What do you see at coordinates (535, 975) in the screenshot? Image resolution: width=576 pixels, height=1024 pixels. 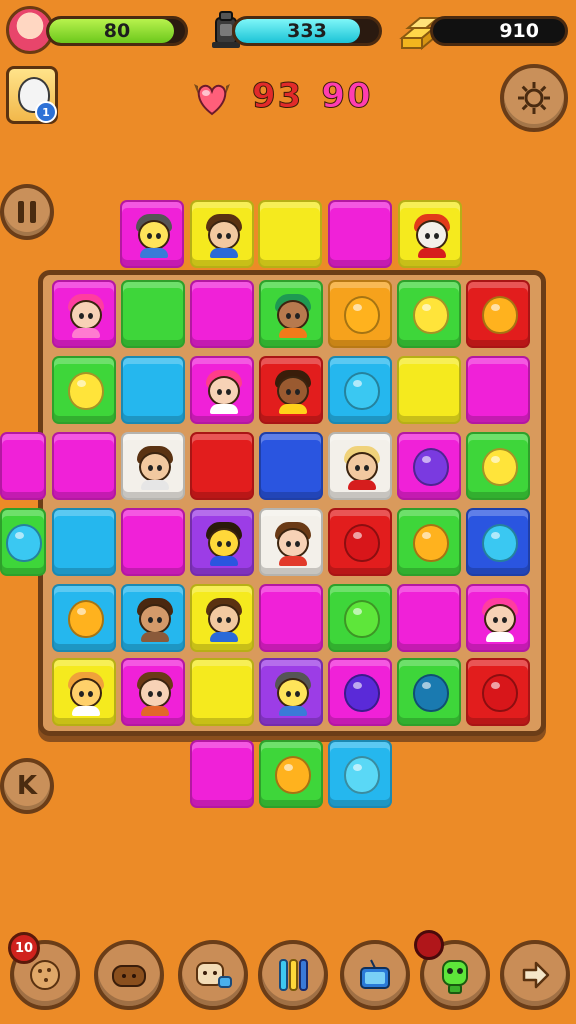 I see `next-button` at bounding box center [535, 975].